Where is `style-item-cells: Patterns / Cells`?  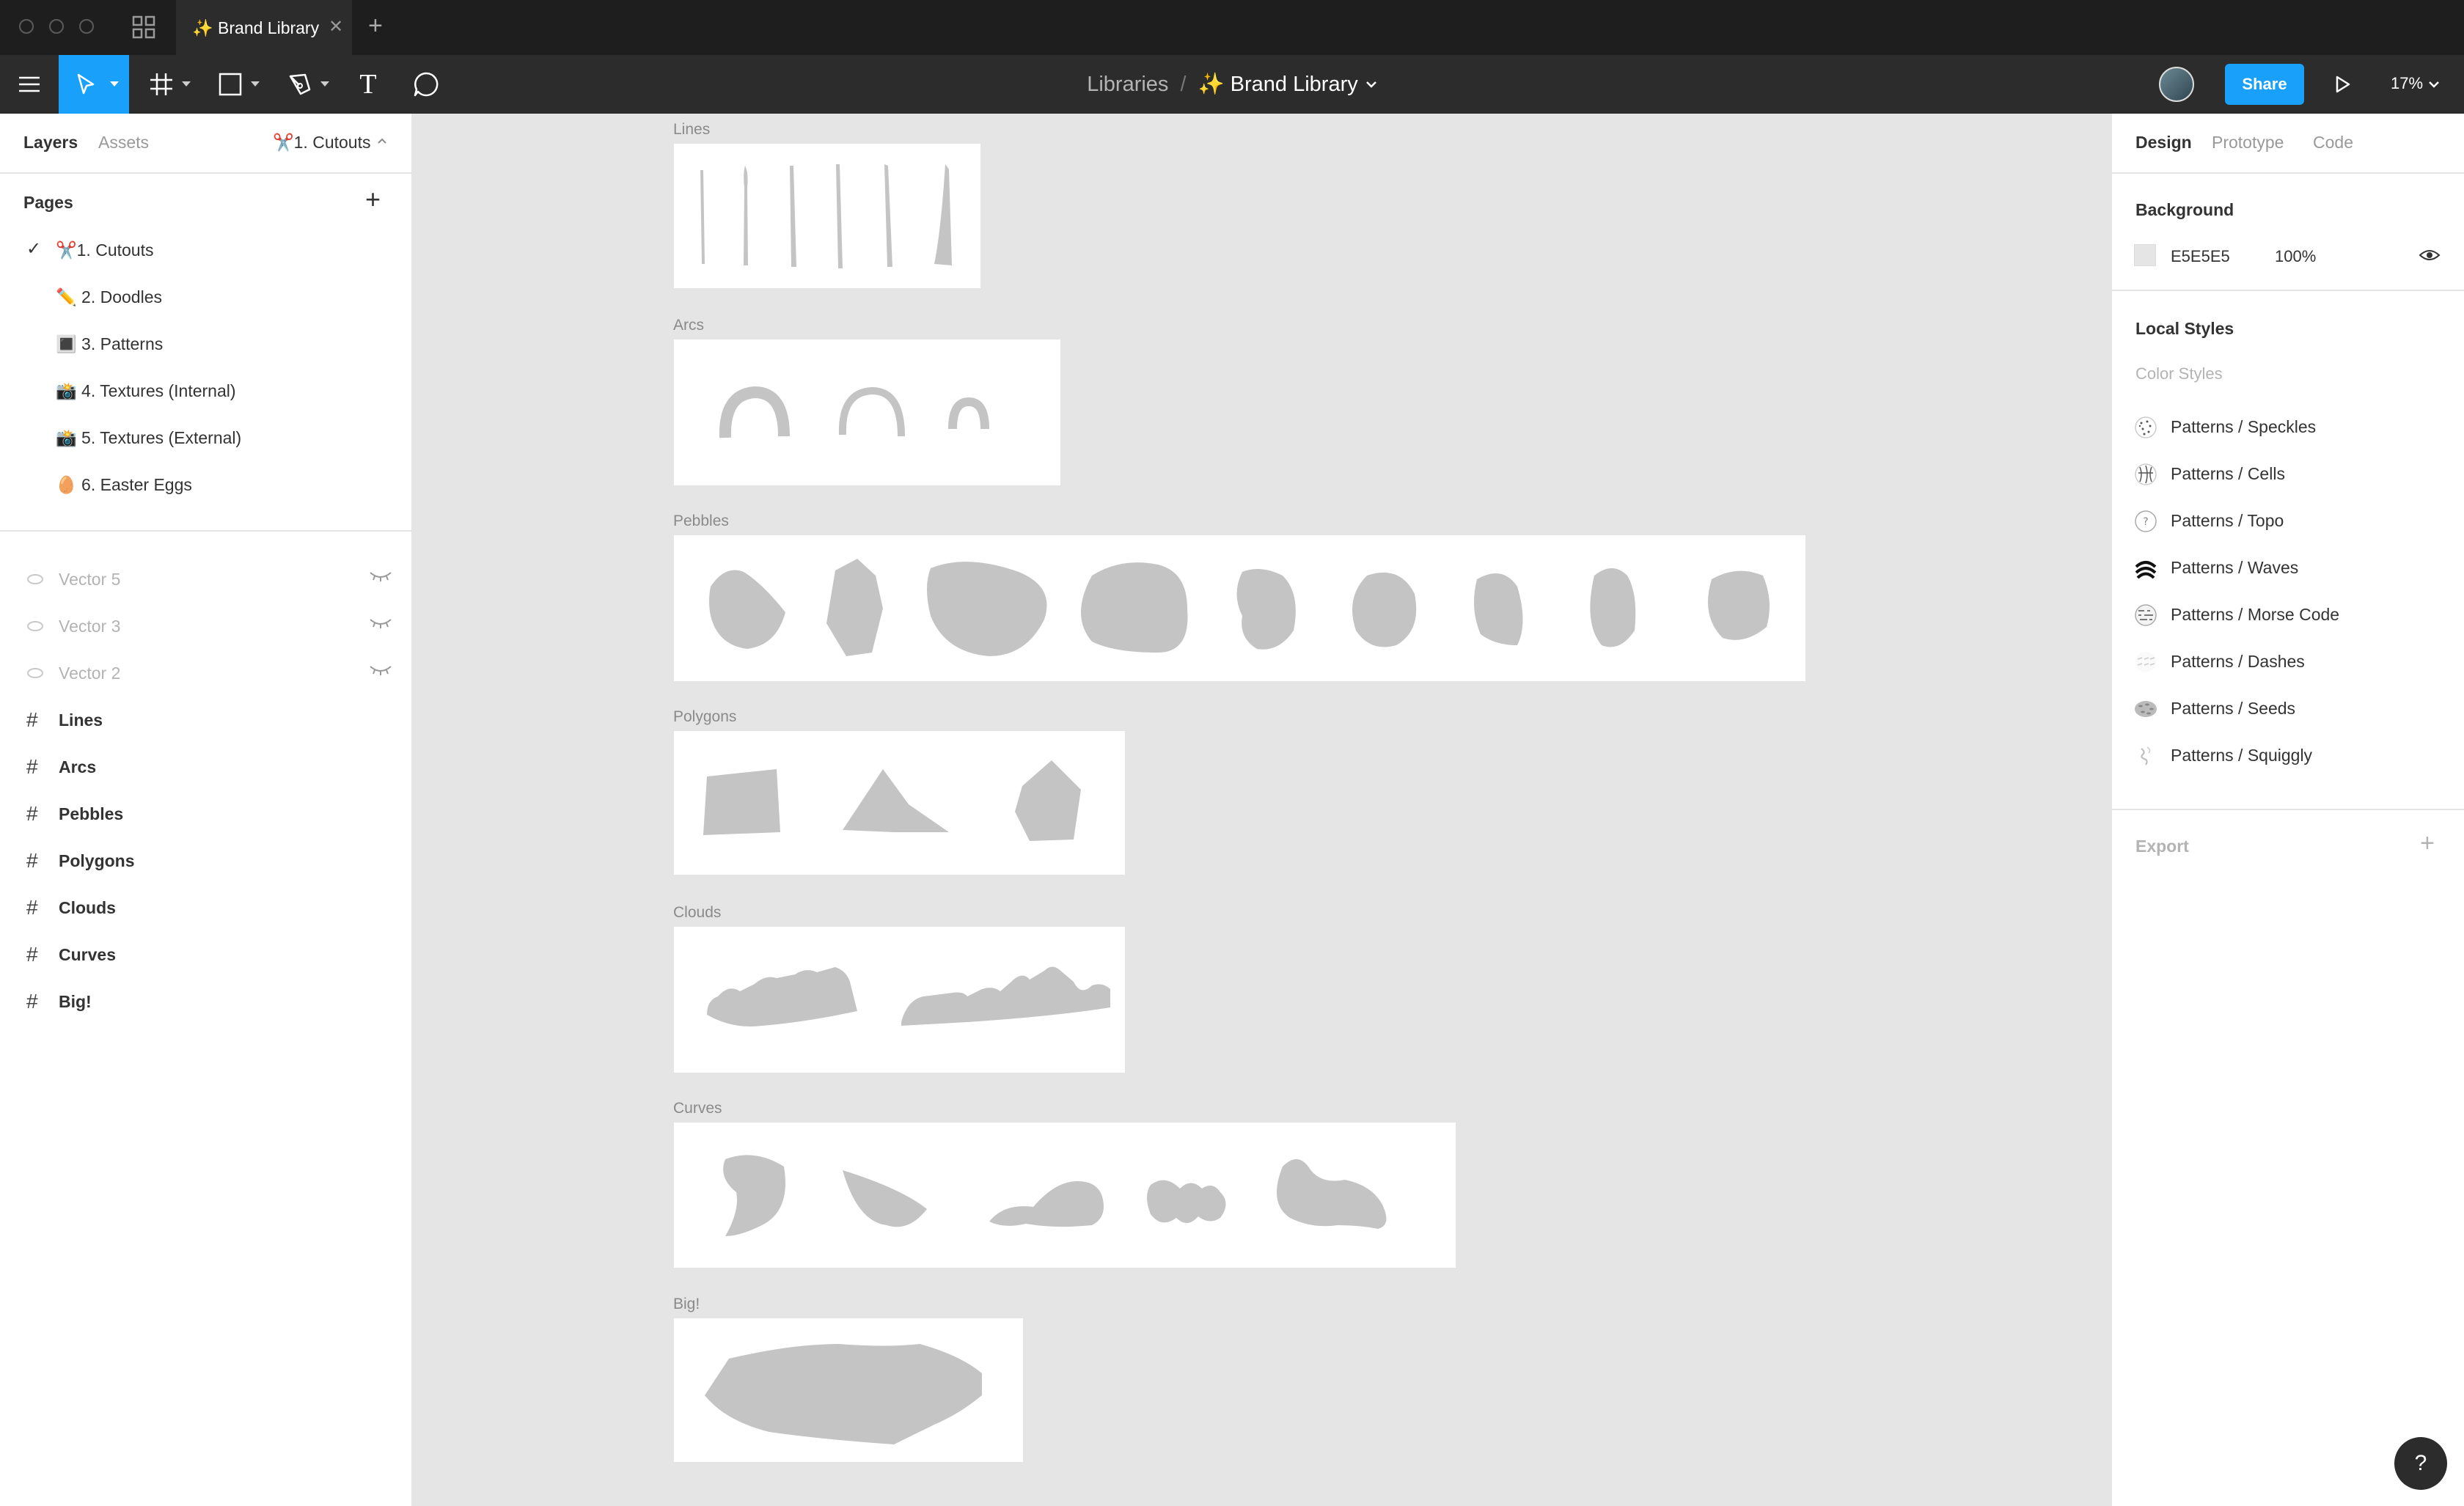 style-item-cells: Patterns / Cells is located at coordinates (2288, 473).